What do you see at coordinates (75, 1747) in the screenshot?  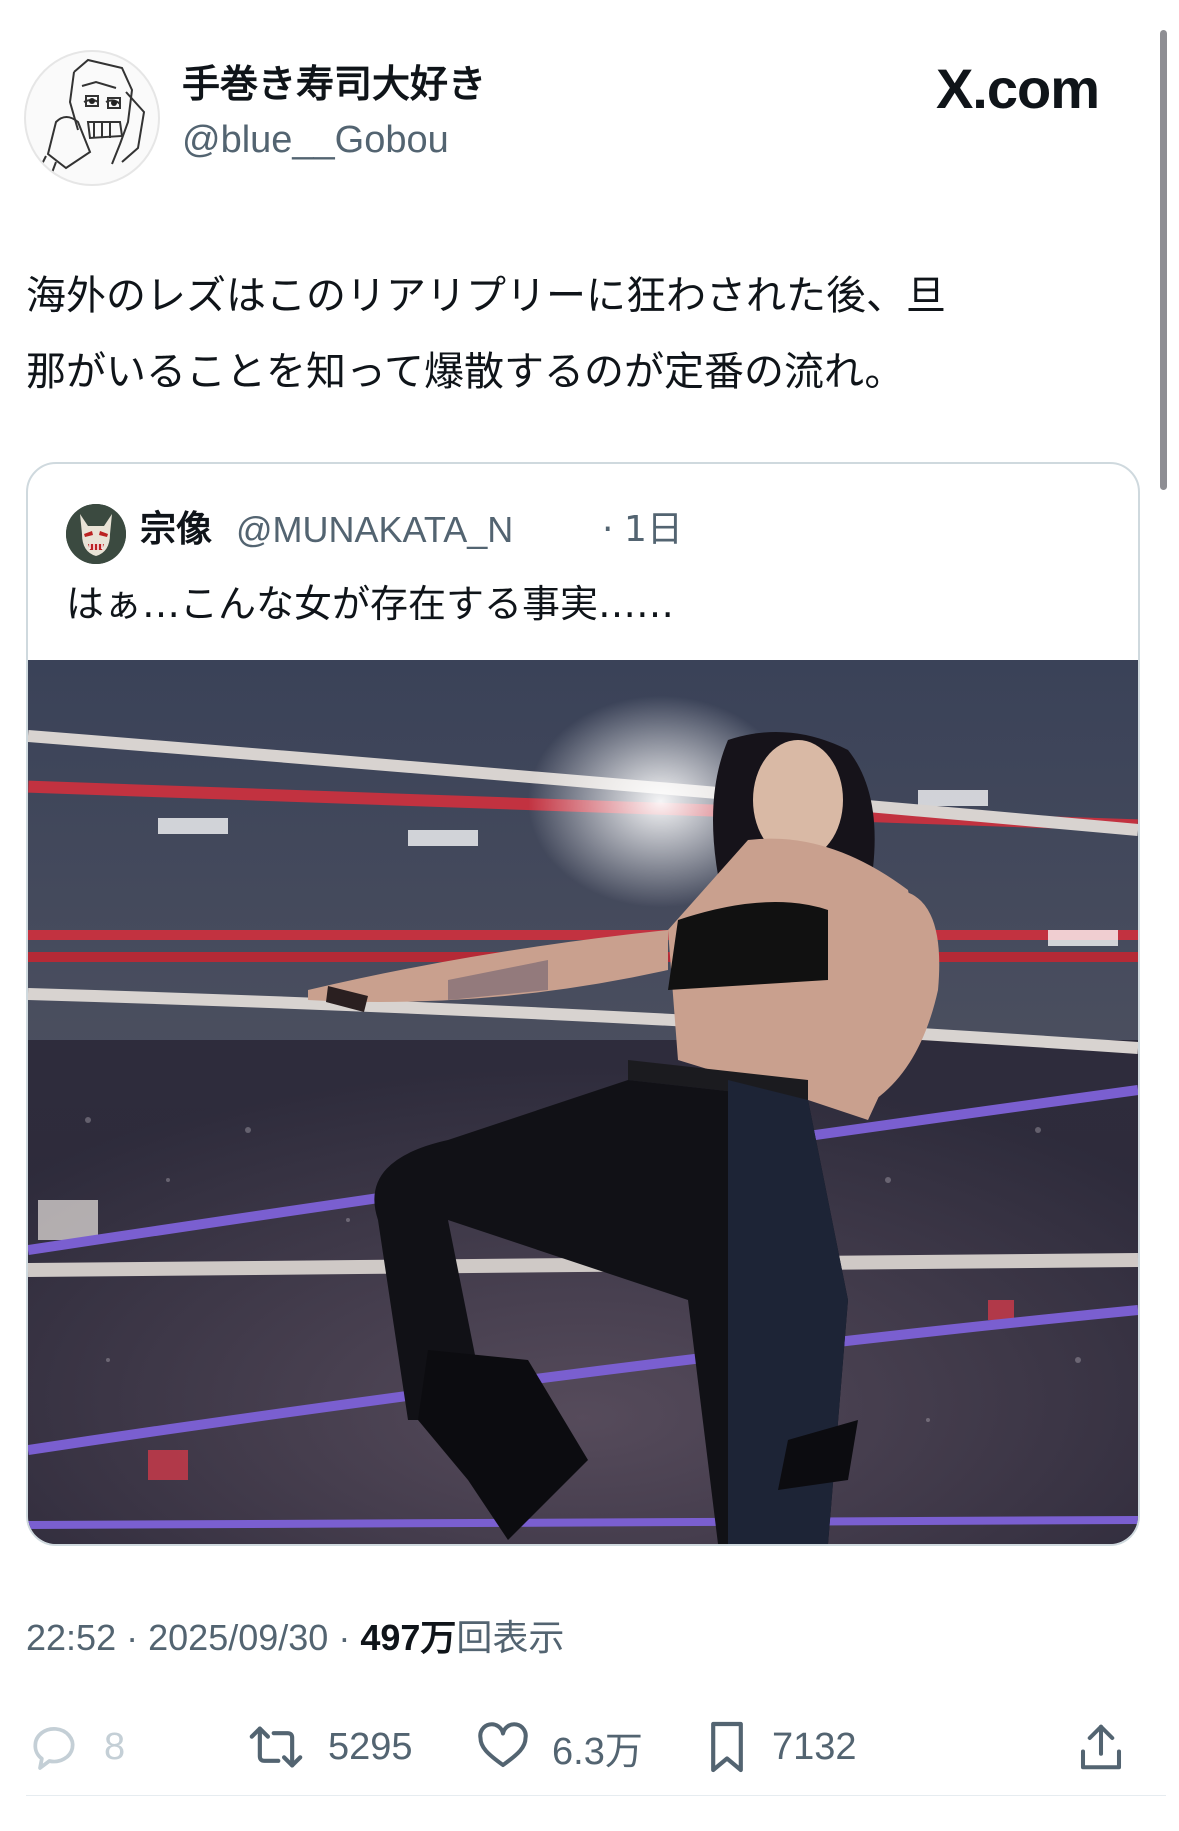 I see `reply-button: 8` at bounding box center [75, 1747].